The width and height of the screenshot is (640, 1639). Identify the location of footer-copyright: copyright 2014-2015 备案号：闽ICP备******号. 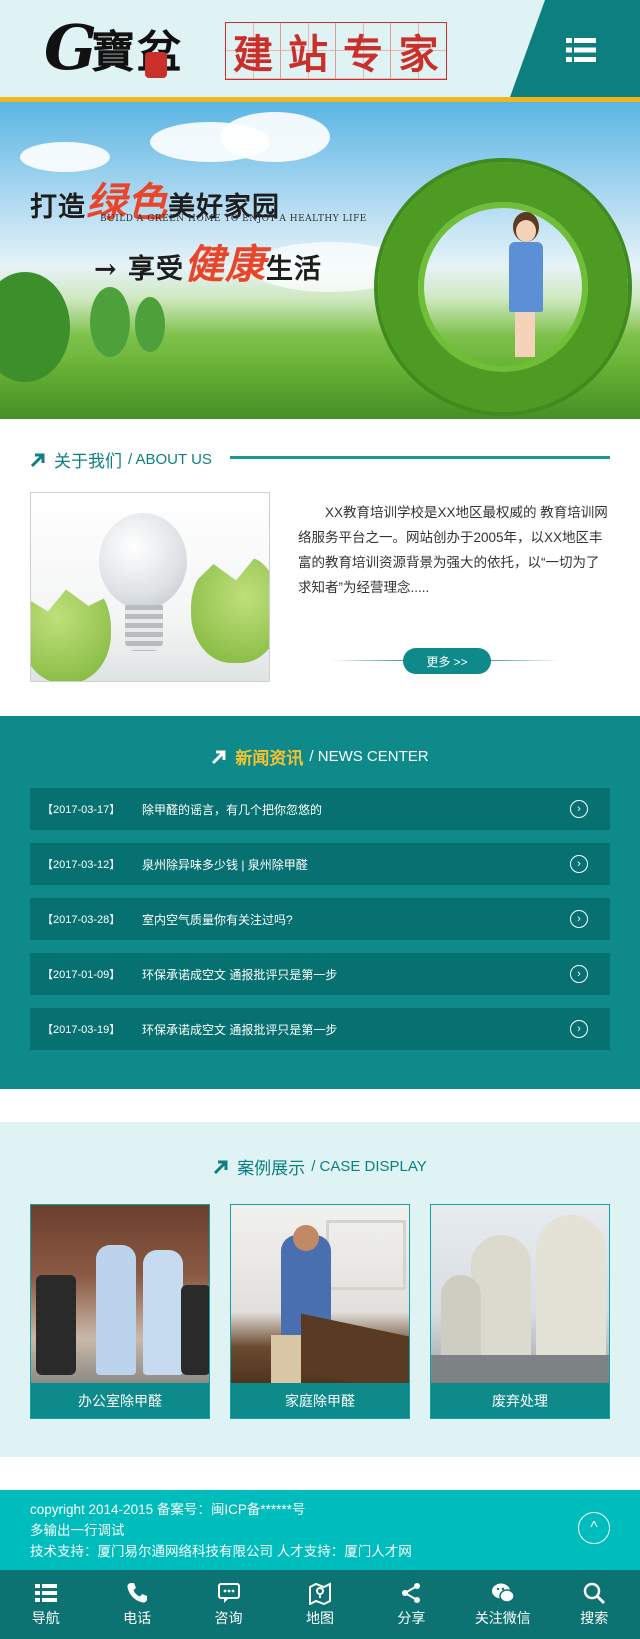
(168, 1509).